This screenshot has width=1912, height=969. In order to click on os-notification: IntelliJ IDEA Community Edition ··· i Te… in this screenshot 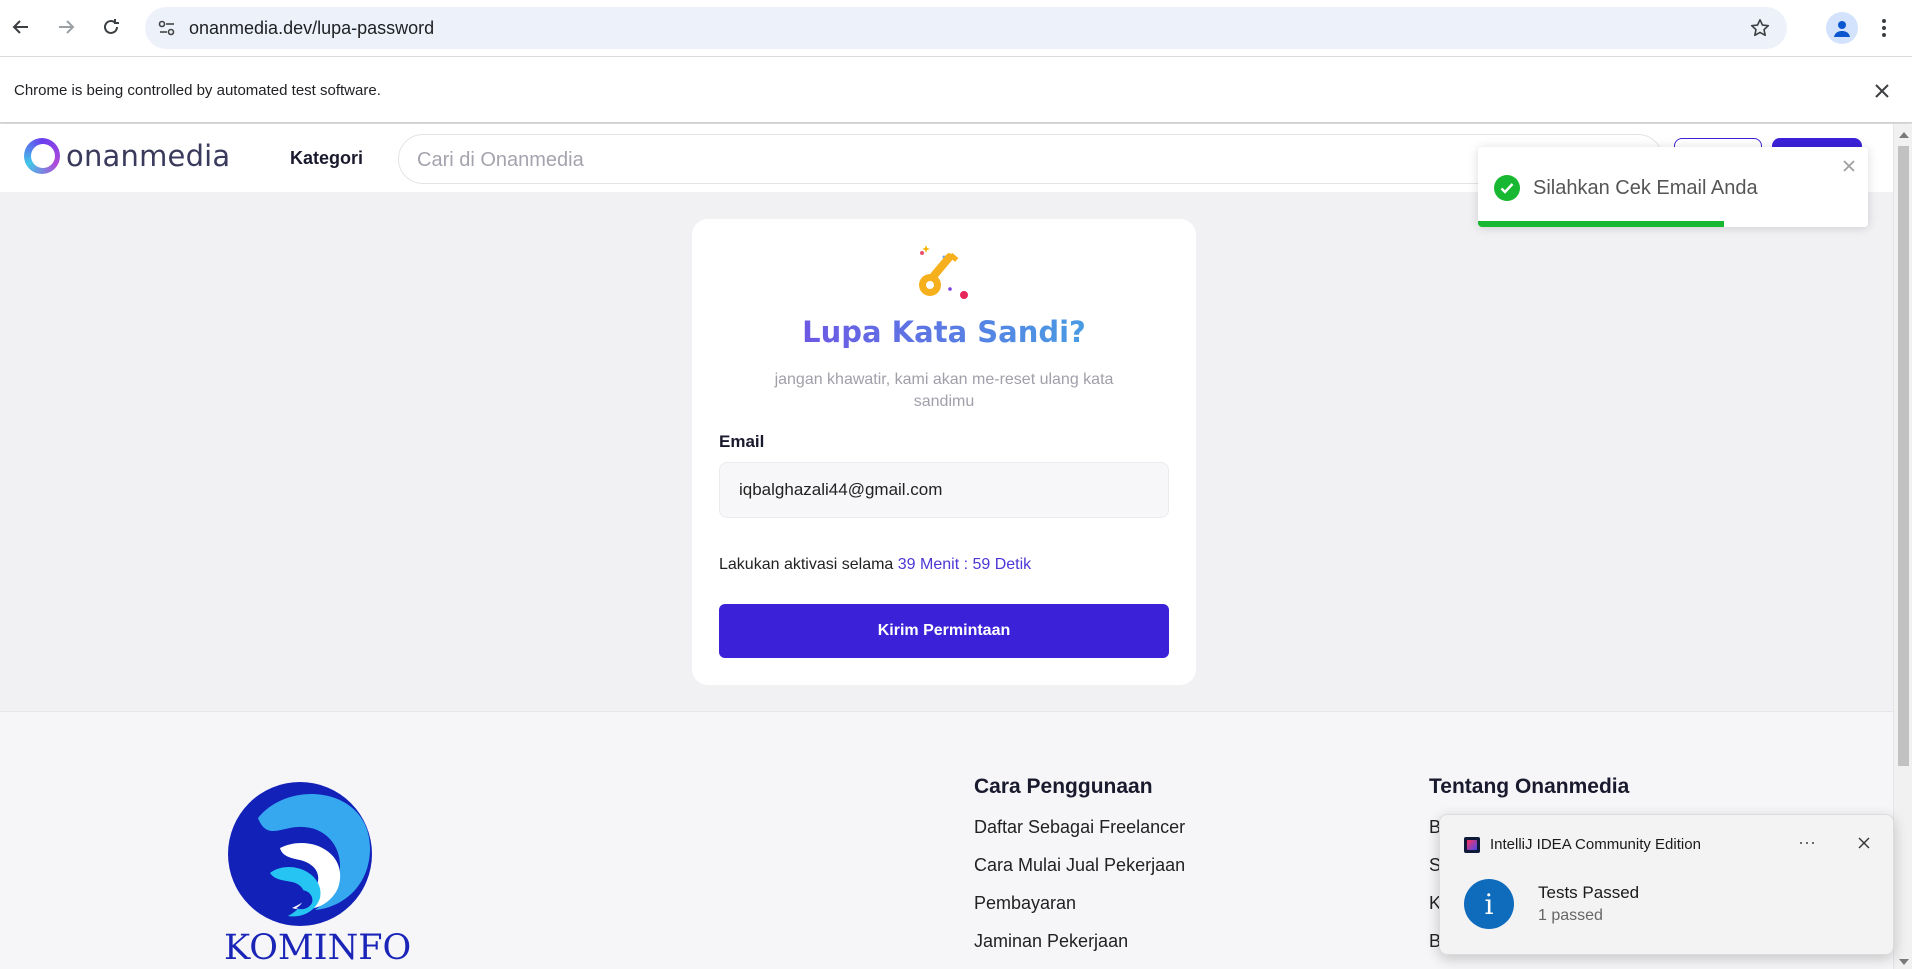, I will do `click(1666, 884)`.